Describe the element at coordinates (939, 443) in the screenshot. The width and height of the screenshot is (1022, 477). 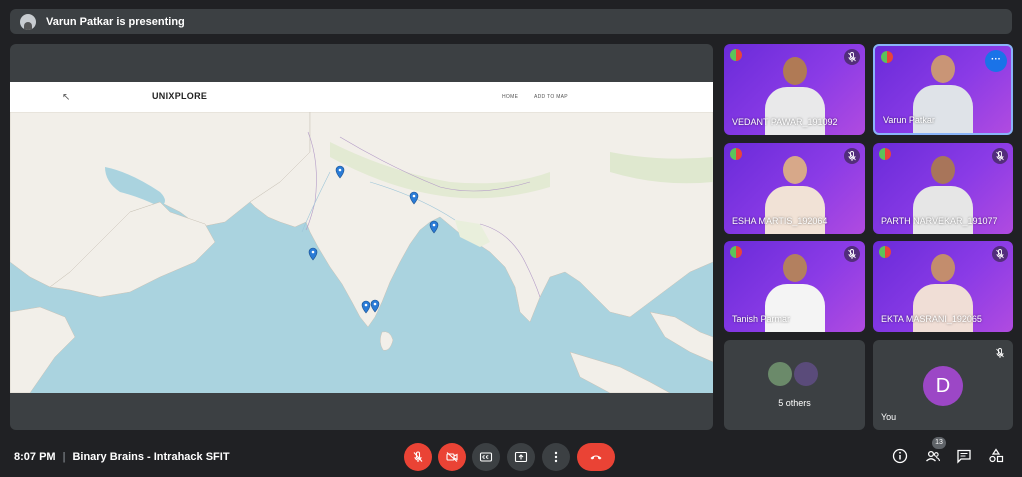
I see `people-count-badge: 13` at that location.